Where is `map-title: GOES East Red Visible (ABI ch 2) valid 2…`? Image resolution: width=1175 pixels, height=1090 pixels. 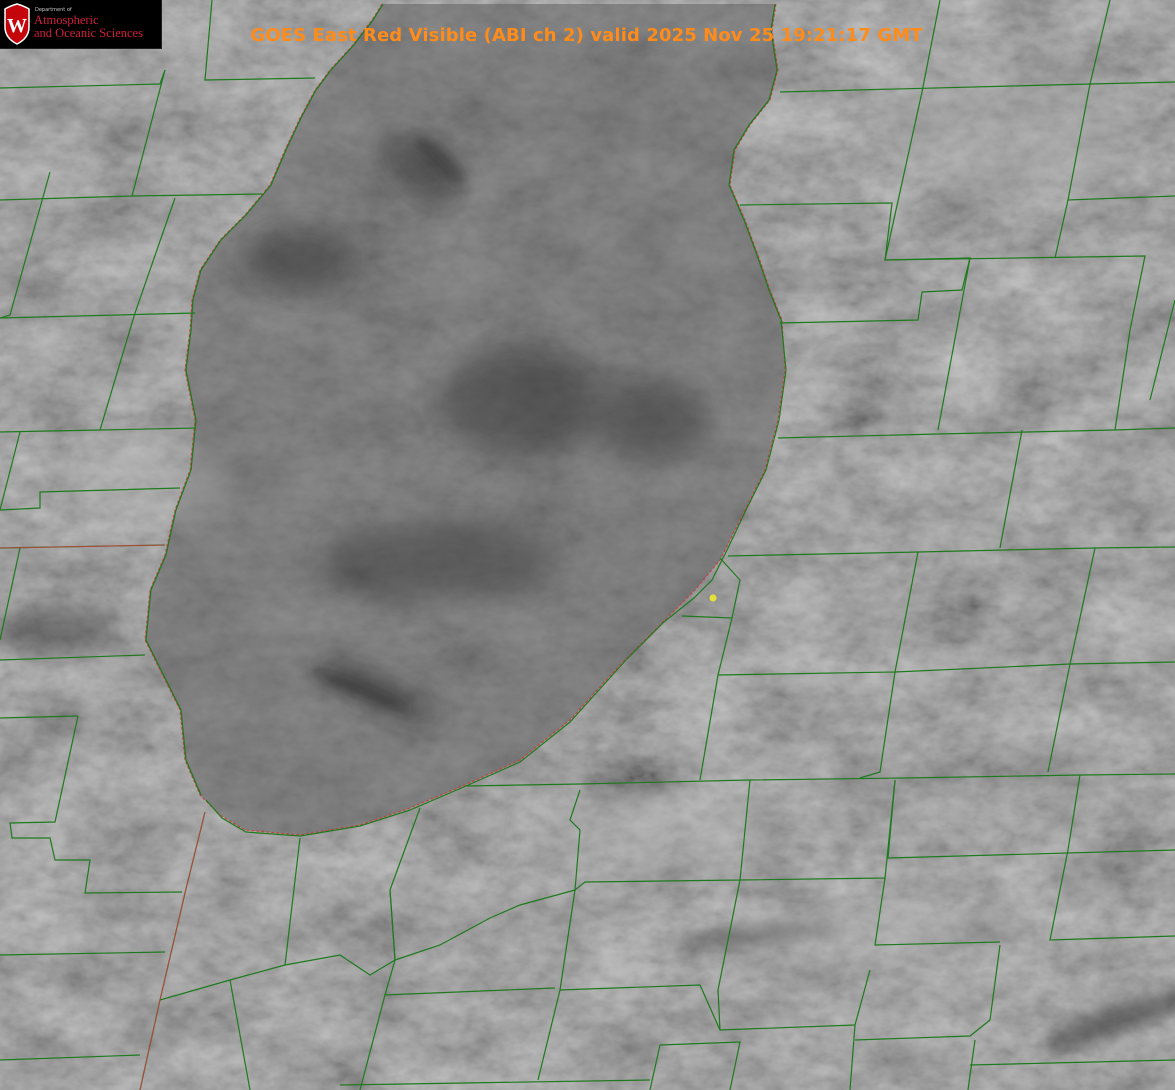
map-title: GOES East Red Visible (ABI ch 2) valid 2… is located at coordinates (587, 36).